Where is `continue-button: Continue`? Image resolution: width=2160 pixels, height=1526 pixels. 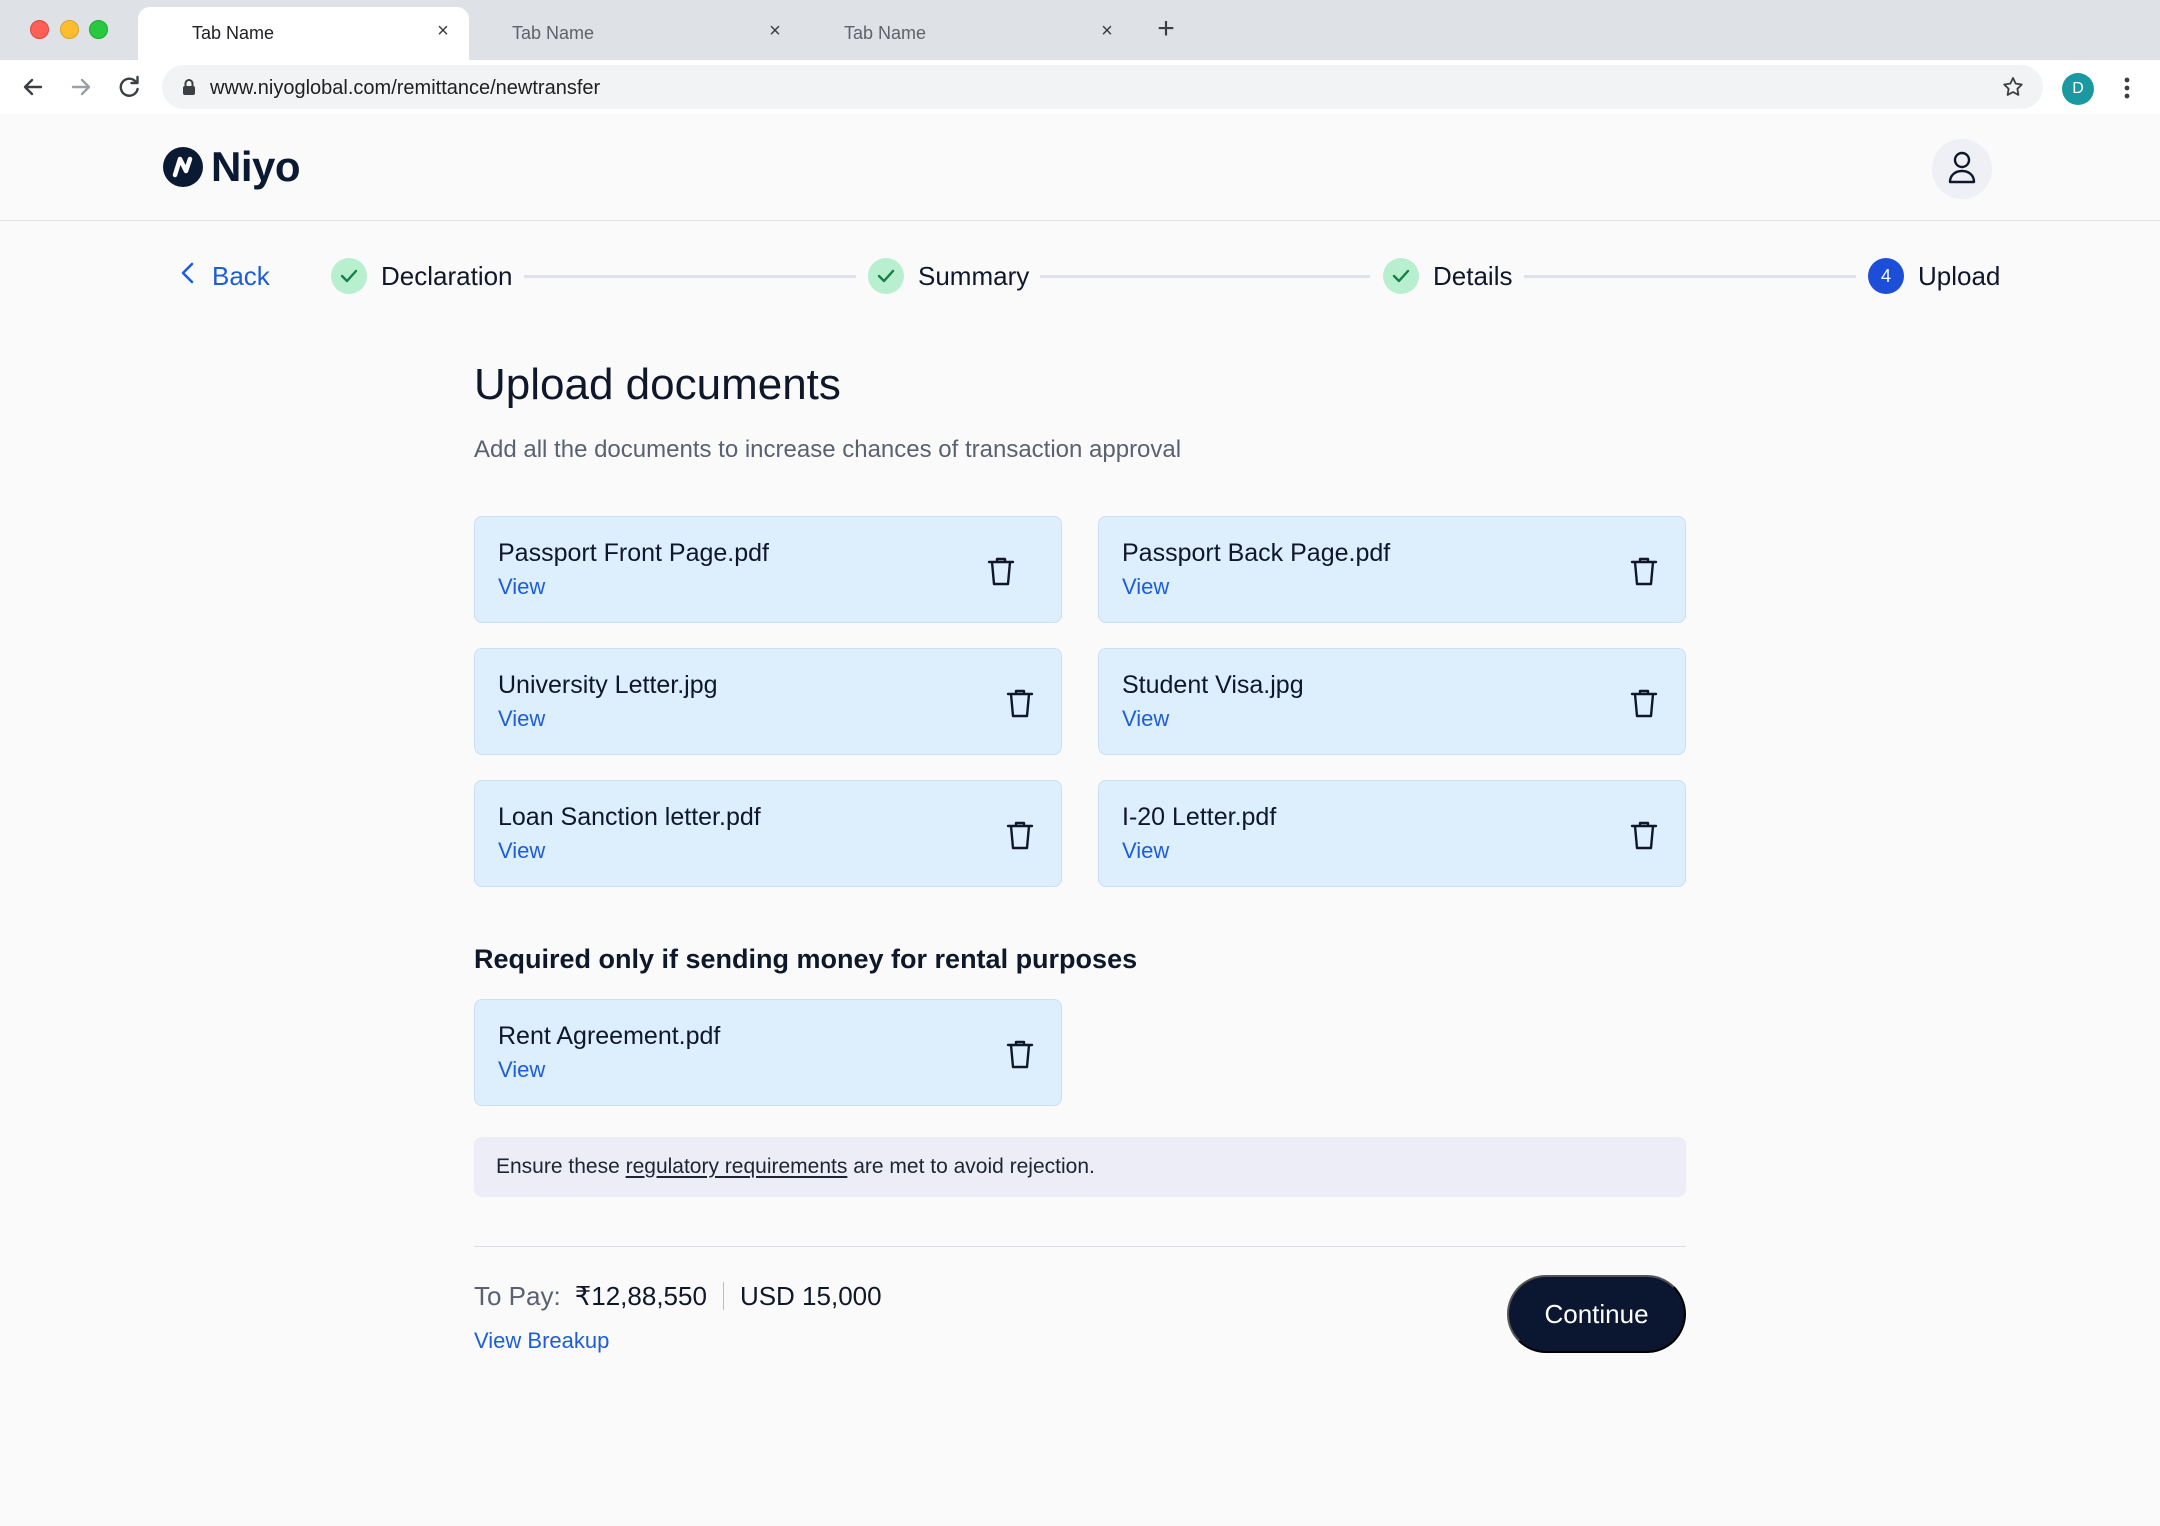
continue-button: Continue is located at coordinates (1596, 1314).